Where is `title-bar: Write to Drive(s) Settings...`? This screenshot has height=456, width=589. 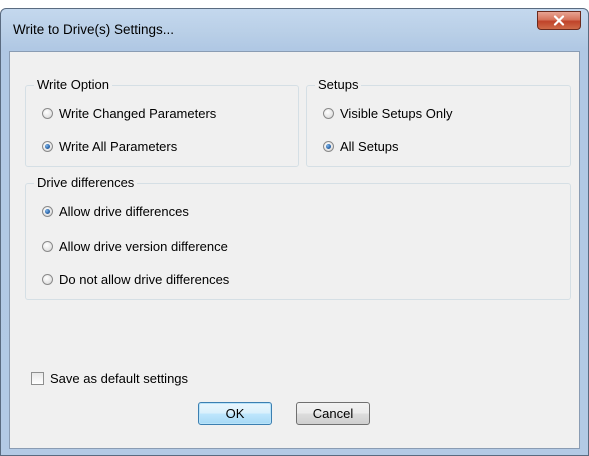 title-bar: Write to Drive(s) Settings... is located at coordinates (294, 30).